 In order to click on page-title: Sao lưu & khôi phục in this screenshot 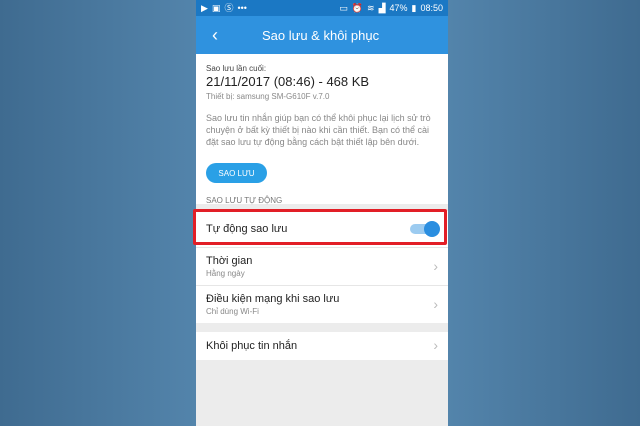, I will do `click(321, 35)`.